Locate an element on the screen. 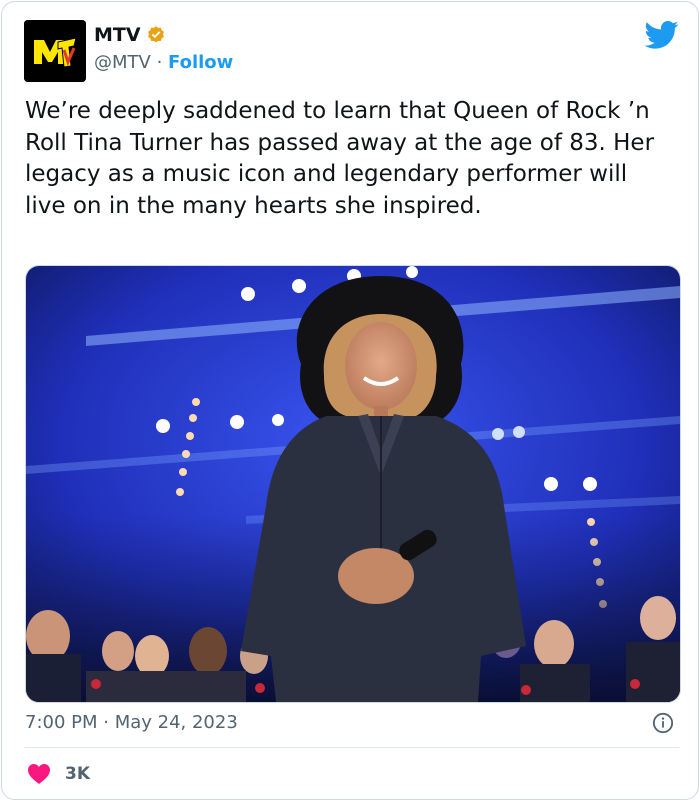 The height and width of the screenshot is (801, 700). avatar is located at coordinates (55, 51).